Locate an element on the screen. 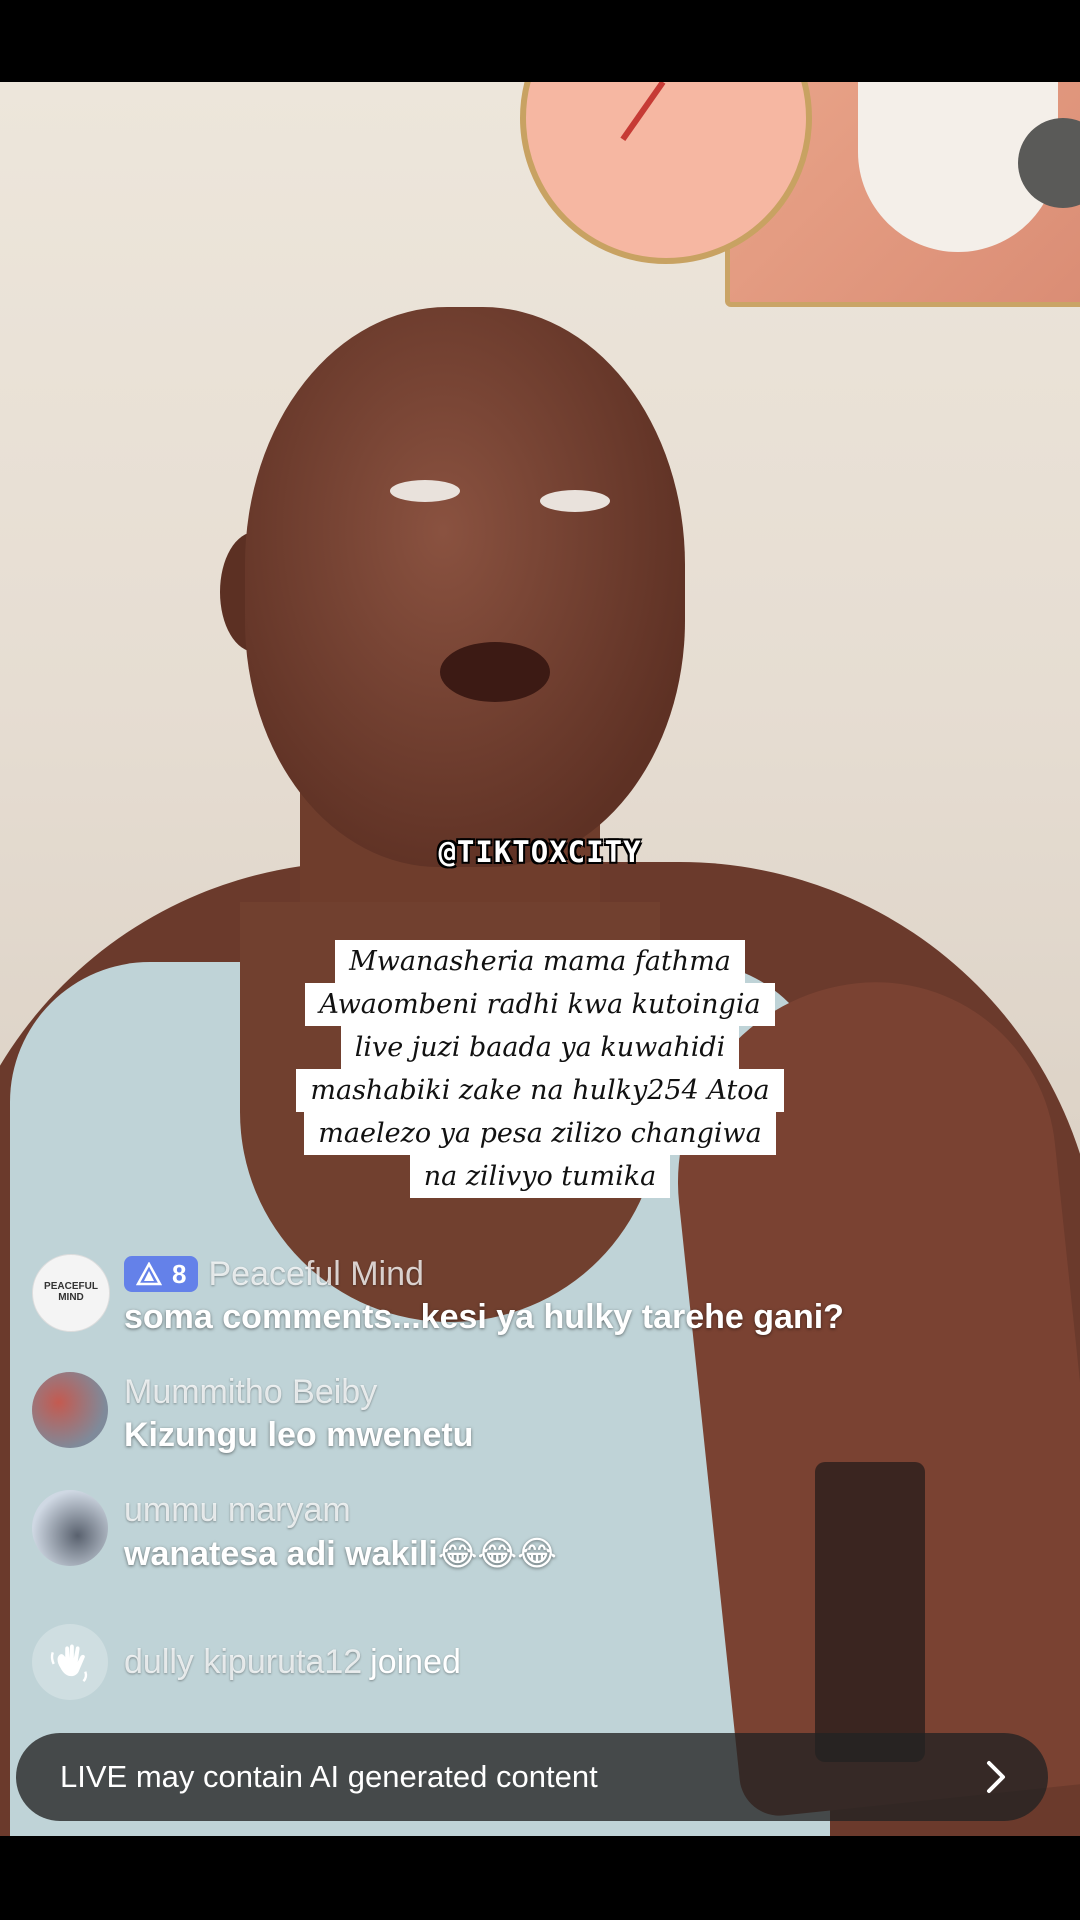 The image size is (1080, 1920). name-row: 8 Peaceful Mind is located at coordinates (484, 1274).